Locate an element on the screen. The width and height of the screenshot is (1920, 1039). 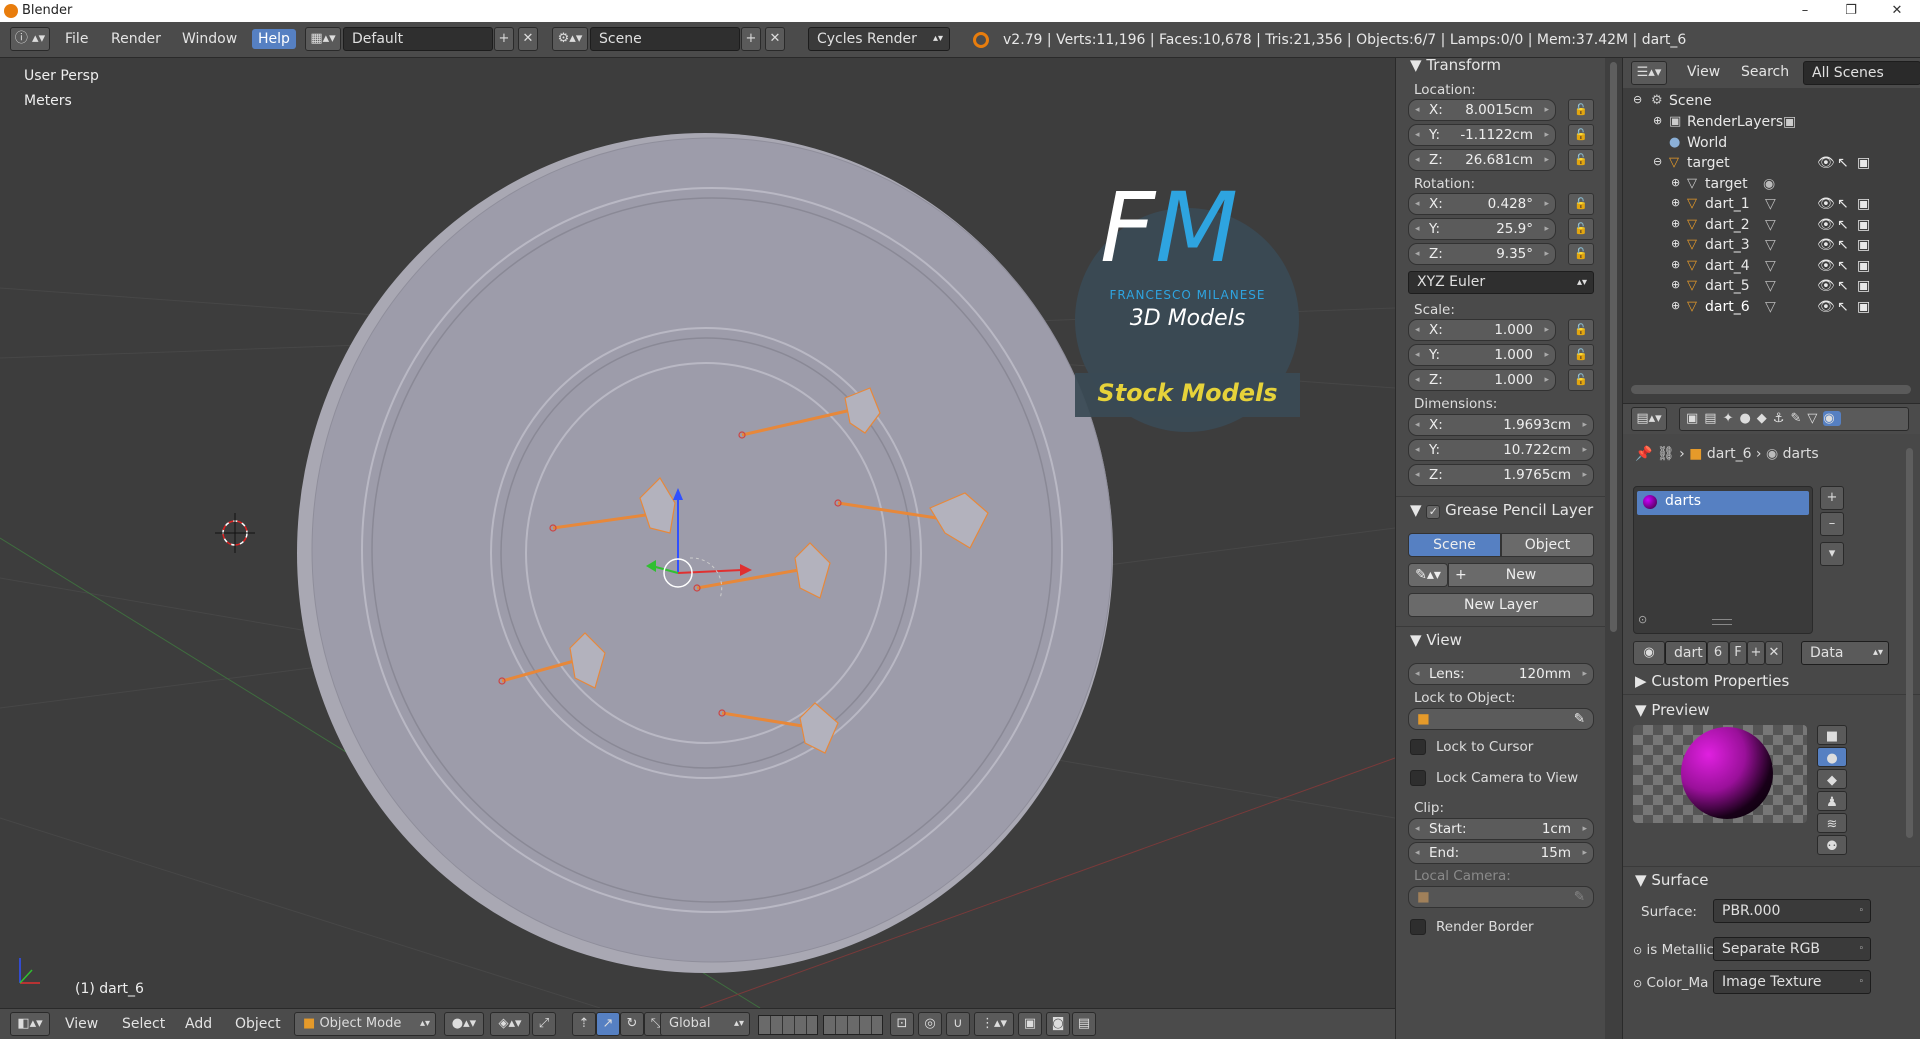
menu-window: Window is located at coordinates (209, 39).